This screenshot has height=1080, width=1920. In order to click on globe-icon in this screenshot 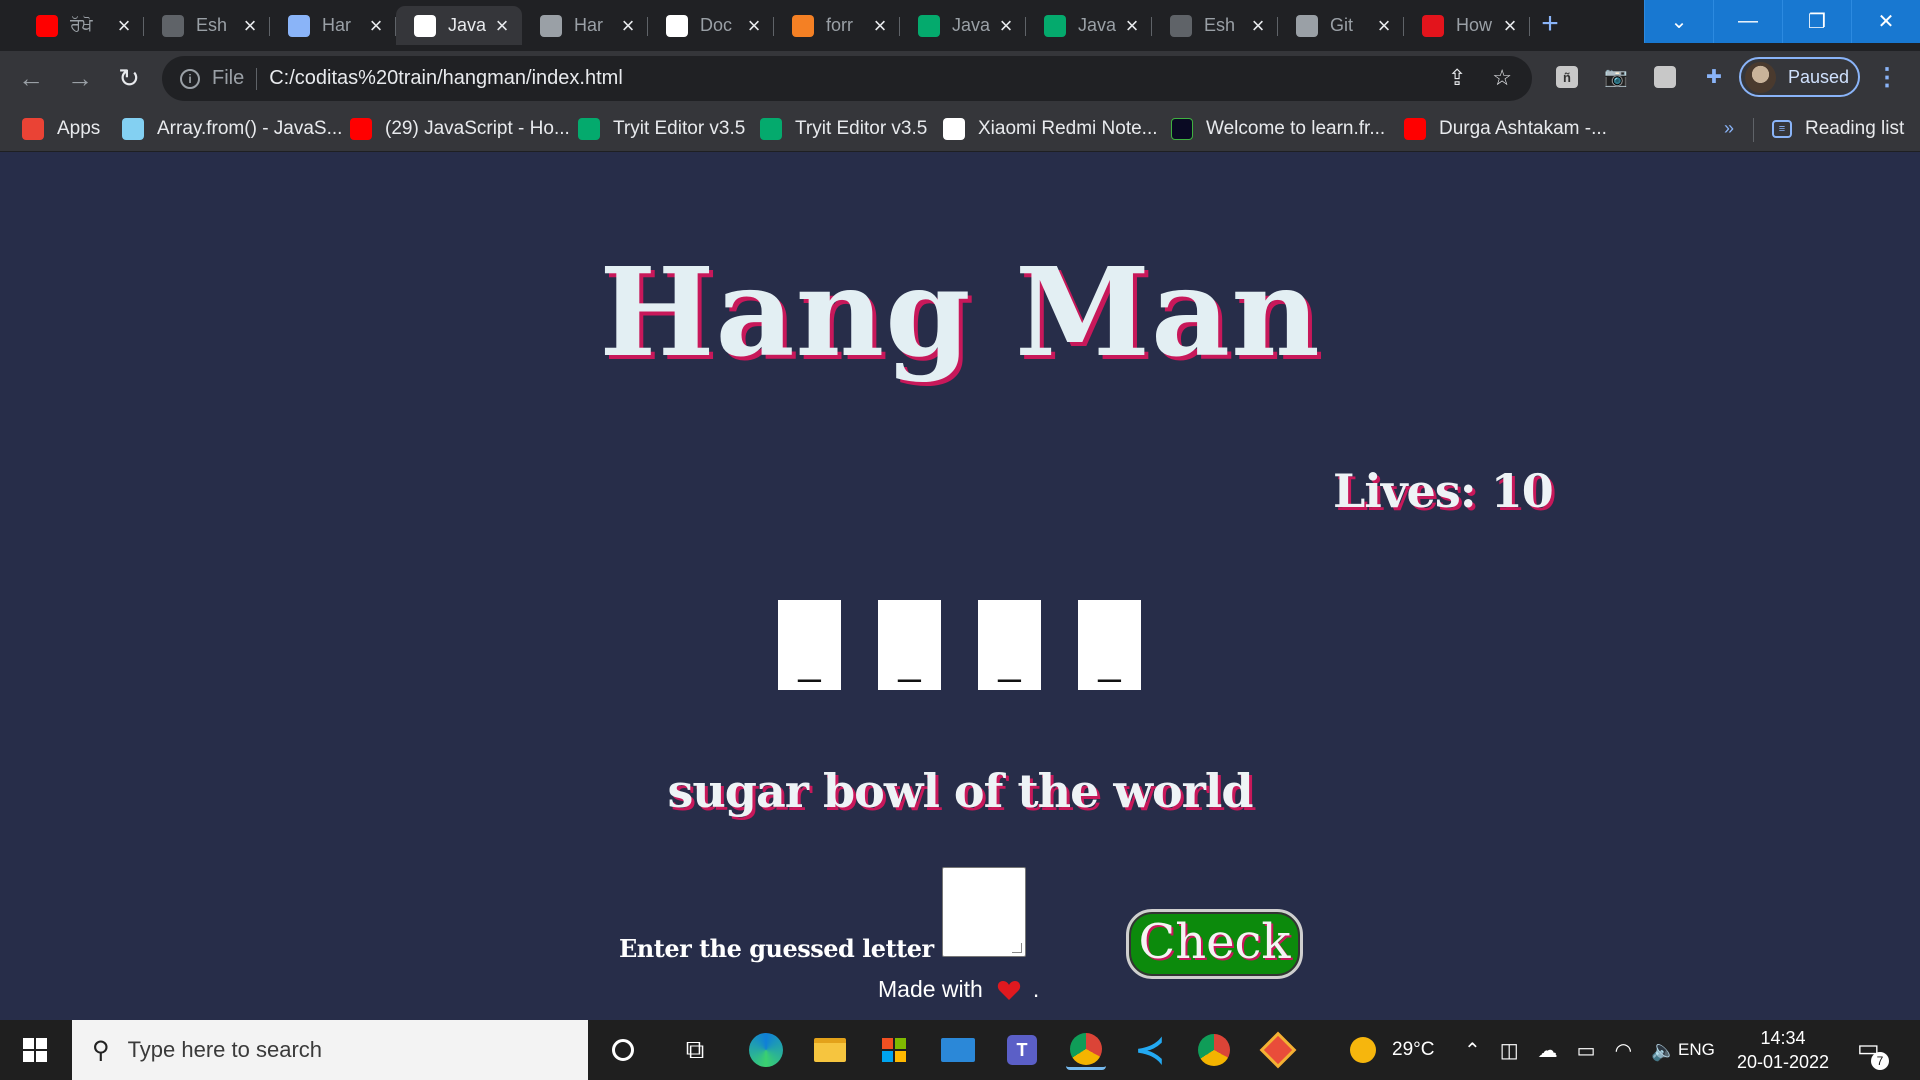, I will do `click(551, 25)`.